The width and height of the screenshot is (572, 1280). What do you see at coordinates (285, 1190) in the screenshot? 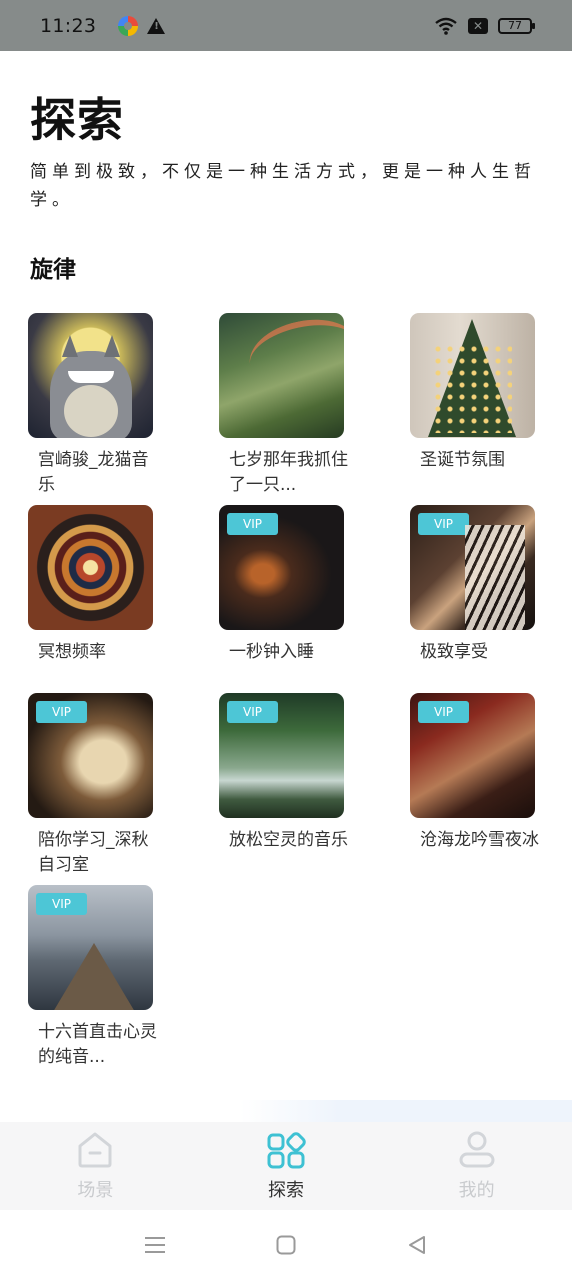
I see `nav-label-explore: 探索` at bounding box center [285, 1190].